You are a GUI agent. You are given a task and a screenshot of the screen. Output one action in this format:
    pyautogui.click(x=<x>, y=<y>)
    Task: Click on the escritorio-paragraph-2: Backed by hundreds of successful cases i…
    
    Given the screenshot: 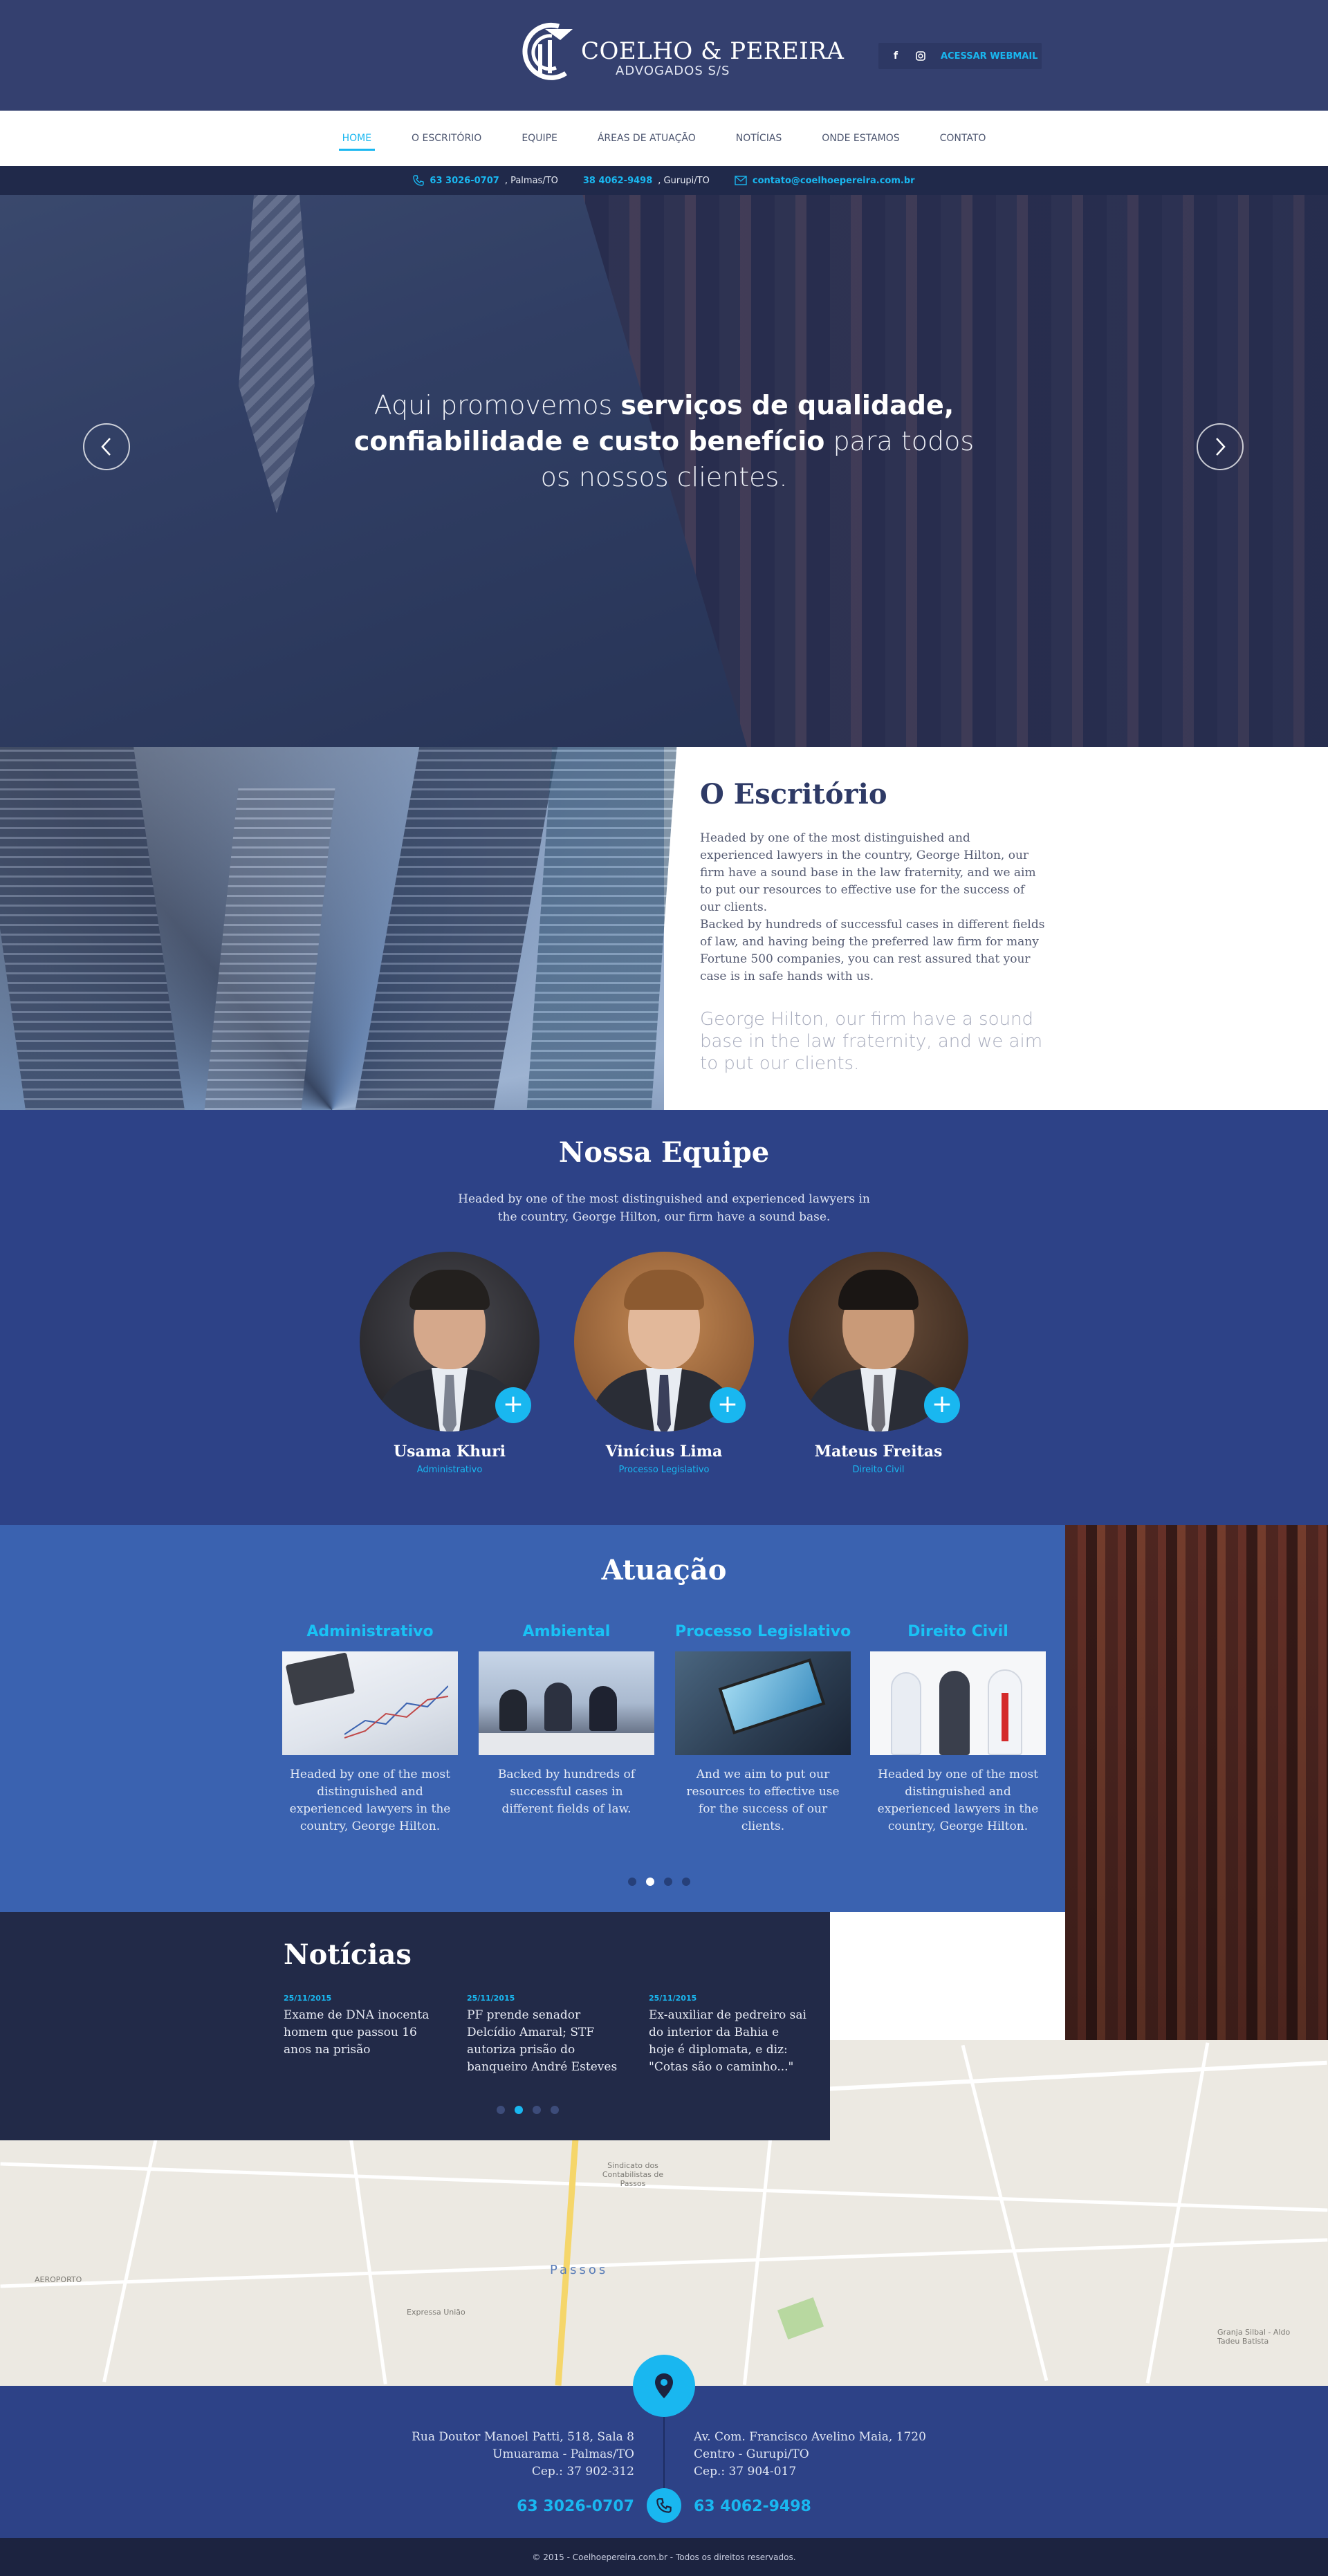 What is the action you would take?
    pyautogui.click(x=872, y=951)
    